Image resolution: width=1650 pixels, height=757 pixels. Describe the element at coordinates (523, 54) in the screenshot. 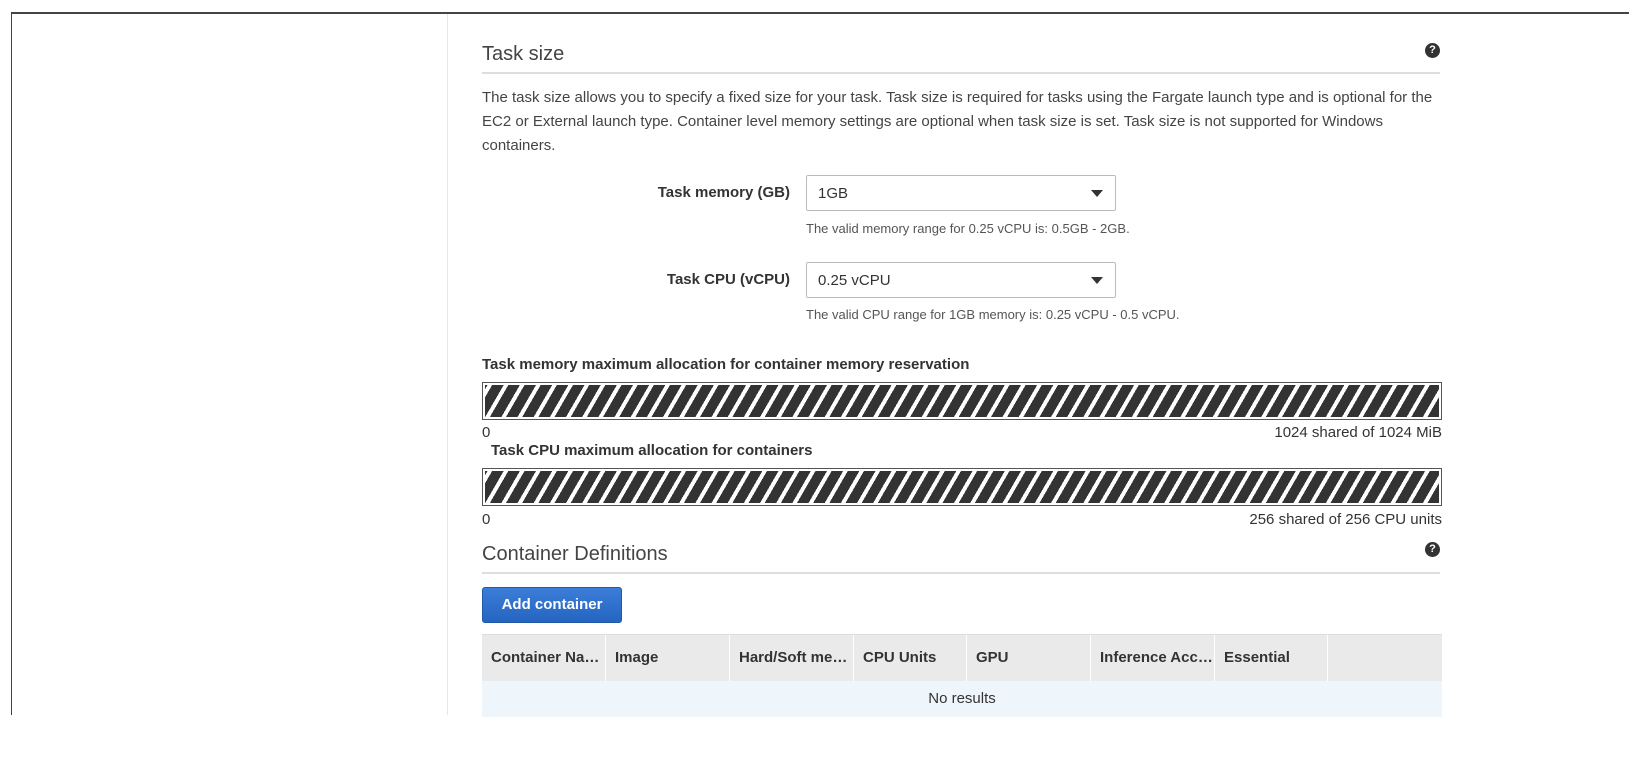

I see `task-size-title: Task size` at that location.